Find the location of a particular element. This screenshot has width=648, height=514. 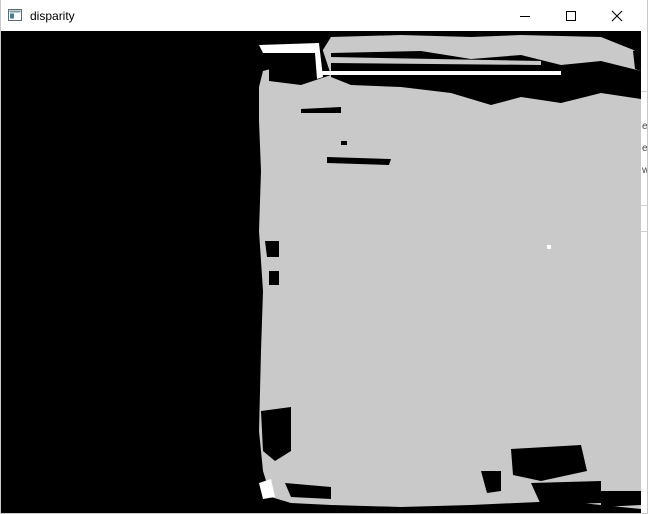

minimize-icon is located at coordinates (525, 16).